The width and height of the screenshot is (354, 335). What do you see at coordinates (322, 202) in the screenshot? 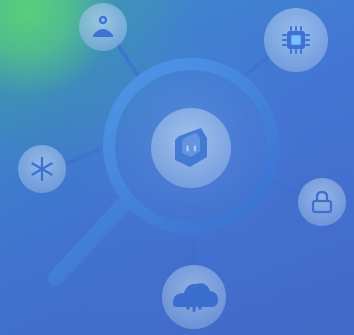
I see `bubble-right` at bounding box center [322, 202].